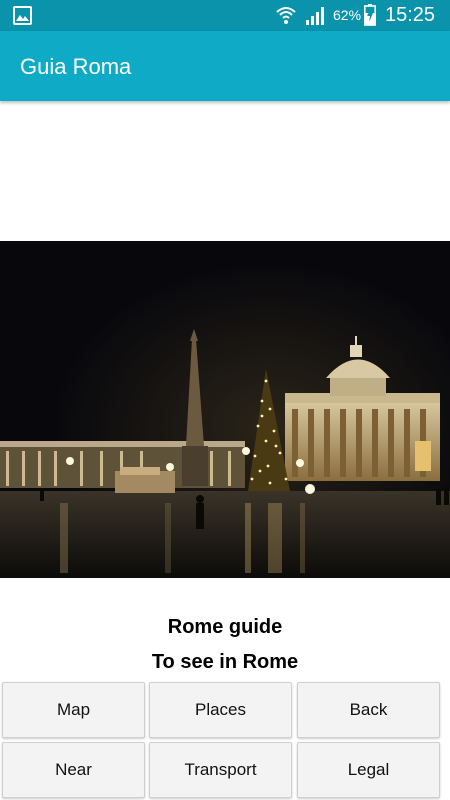 The height and width of the screenshot is (800, 450). What do you see at coordinates (76, 66) in the screenshot?
I see `app-title: Guia Roma` at bounding box center [76, 66].